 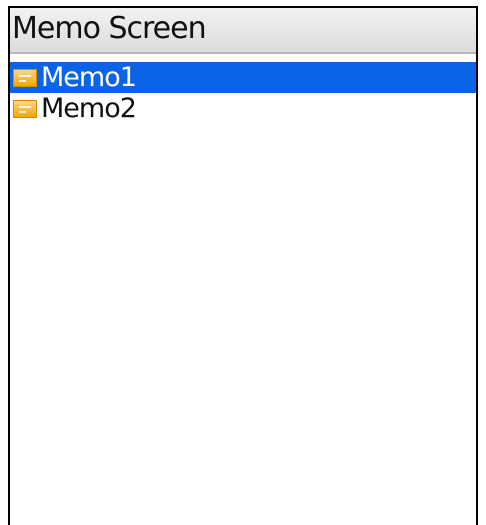 What do you see at coordinates (89, 77) in the screenshot?
I see `list-item-label: Memo1` at bounding box center [89, 77].